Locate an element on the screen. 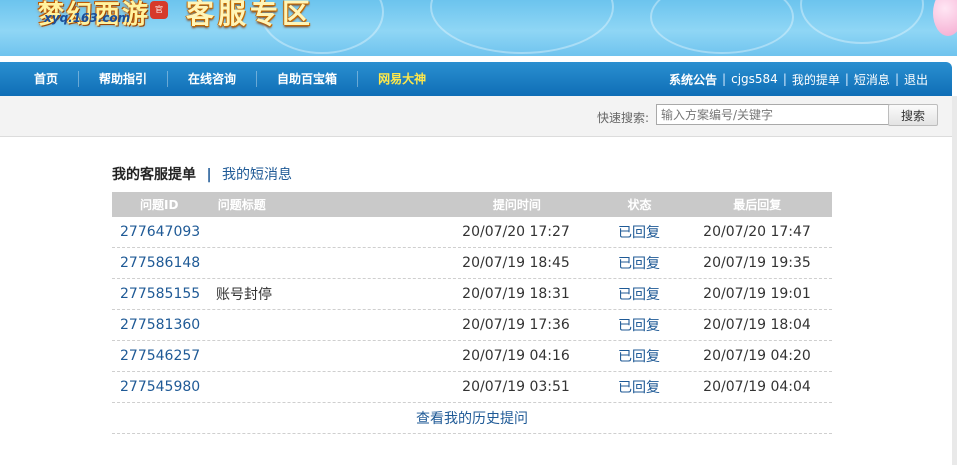 Image resolution: width=957 pixels, height=465 pixels. ticket-time: 20/07/19 17:36 is located at coordinates (516, 325).